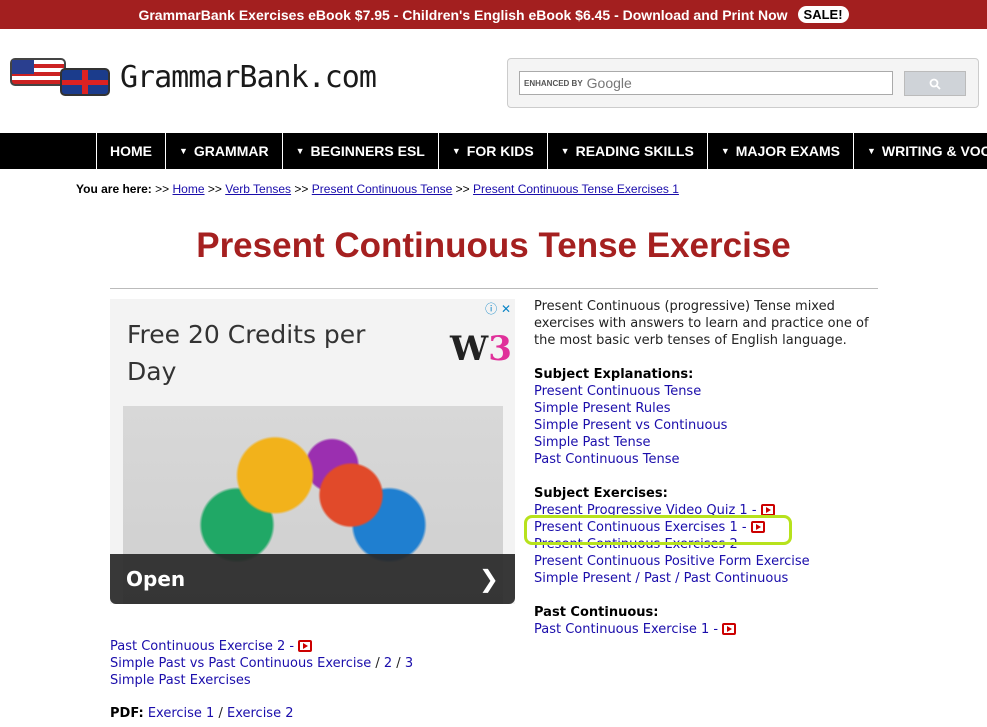  I want to click on link-simple-past-tense: Simple Past Tense, so click(709, 442).